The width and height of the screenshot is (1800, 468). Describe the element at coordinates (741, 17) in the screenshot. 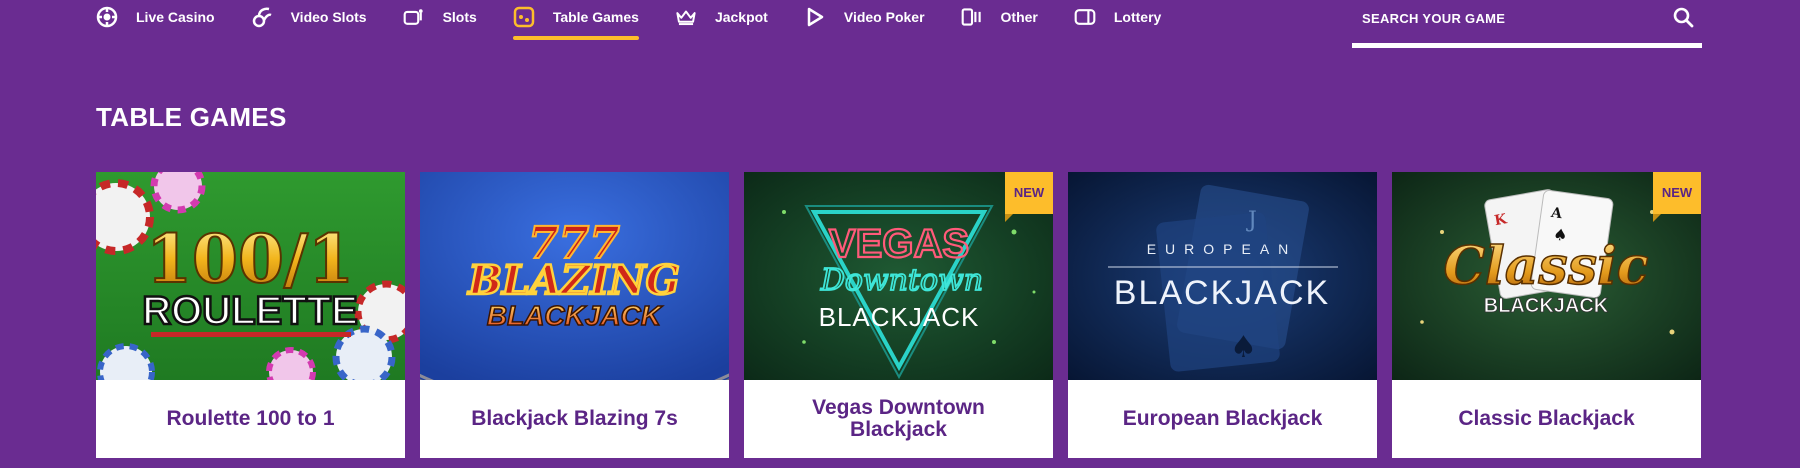

I see `nav-label: Jackpot` at that location.